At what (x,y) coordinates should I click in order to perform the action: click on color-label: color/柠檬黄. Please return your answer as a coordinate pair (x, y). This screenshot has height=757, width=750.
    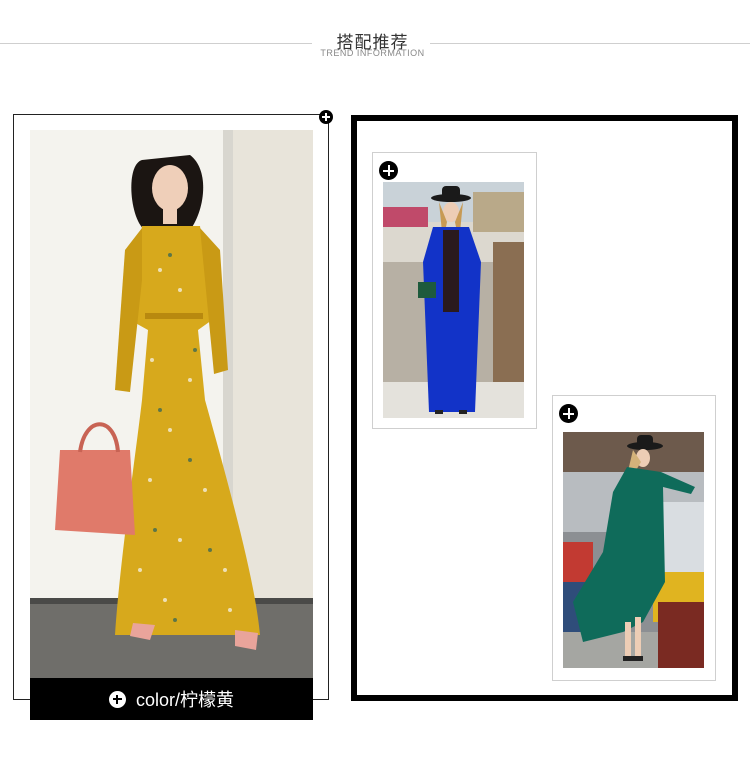
    Looking at the image, I should click on (184, 700).